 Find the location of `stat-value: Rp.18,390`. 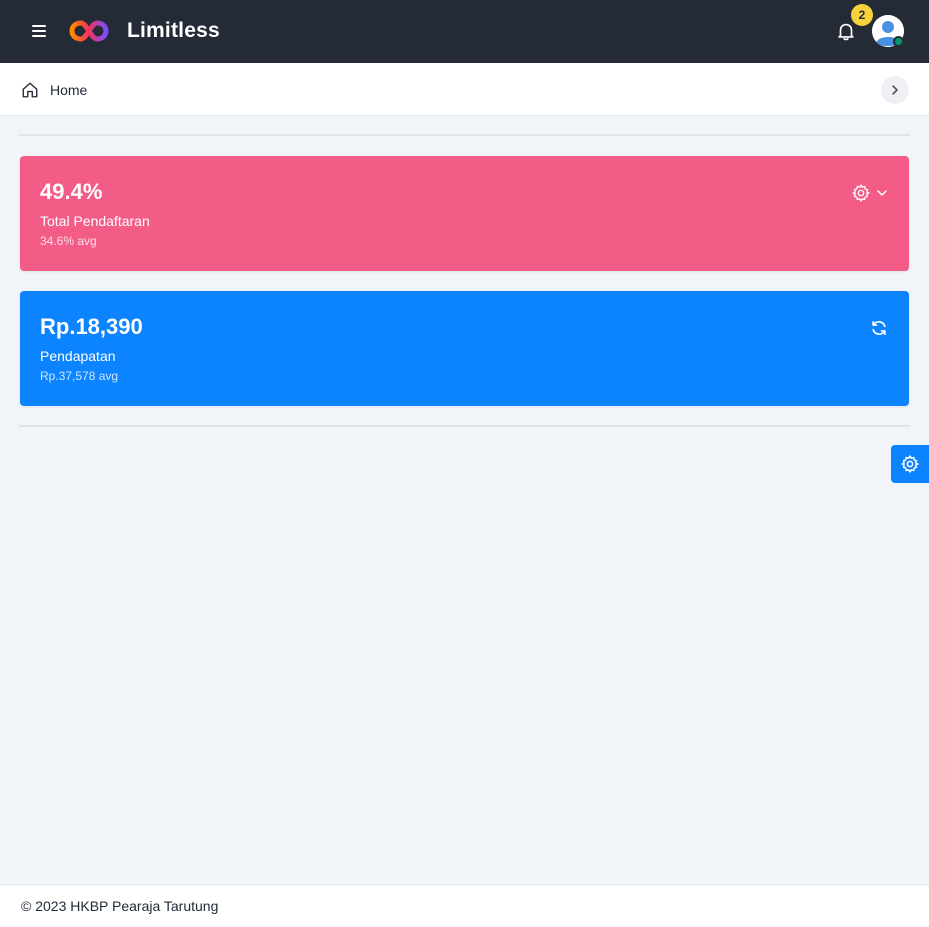

stat-value: Rp.18,390 is located at coordinates (91, 326).